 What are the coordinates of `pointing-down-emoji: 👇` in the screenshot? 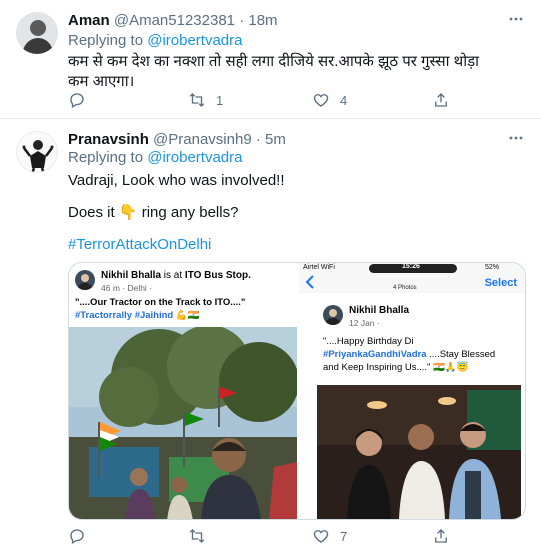 It's located at (128, 212).